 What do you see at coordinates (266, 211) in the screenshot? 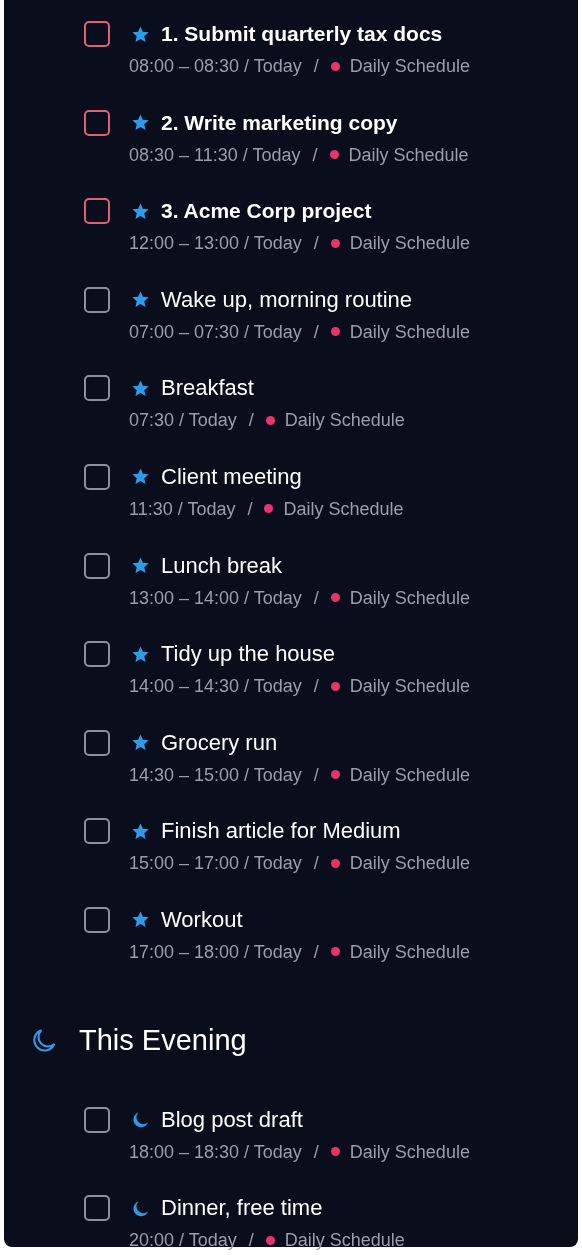
I see `task-title: 3. Acme Corp project` at bounding box center [266, 211].